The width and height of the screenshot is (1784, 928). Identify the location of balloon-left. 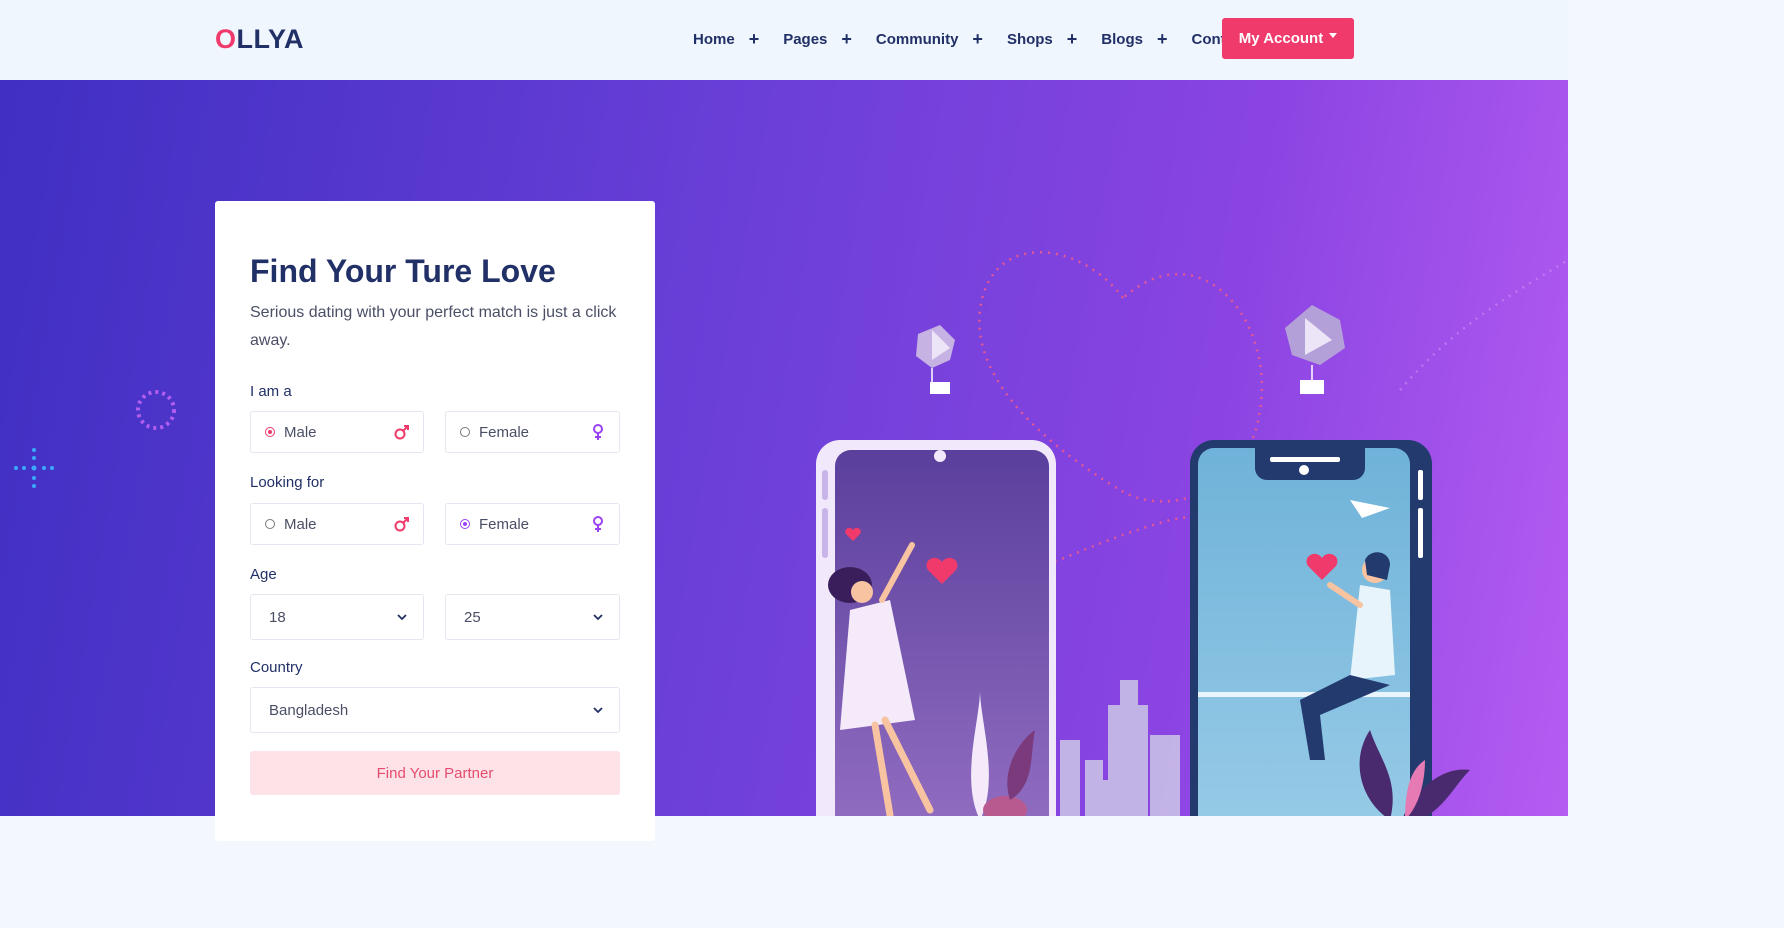
(935, 359).